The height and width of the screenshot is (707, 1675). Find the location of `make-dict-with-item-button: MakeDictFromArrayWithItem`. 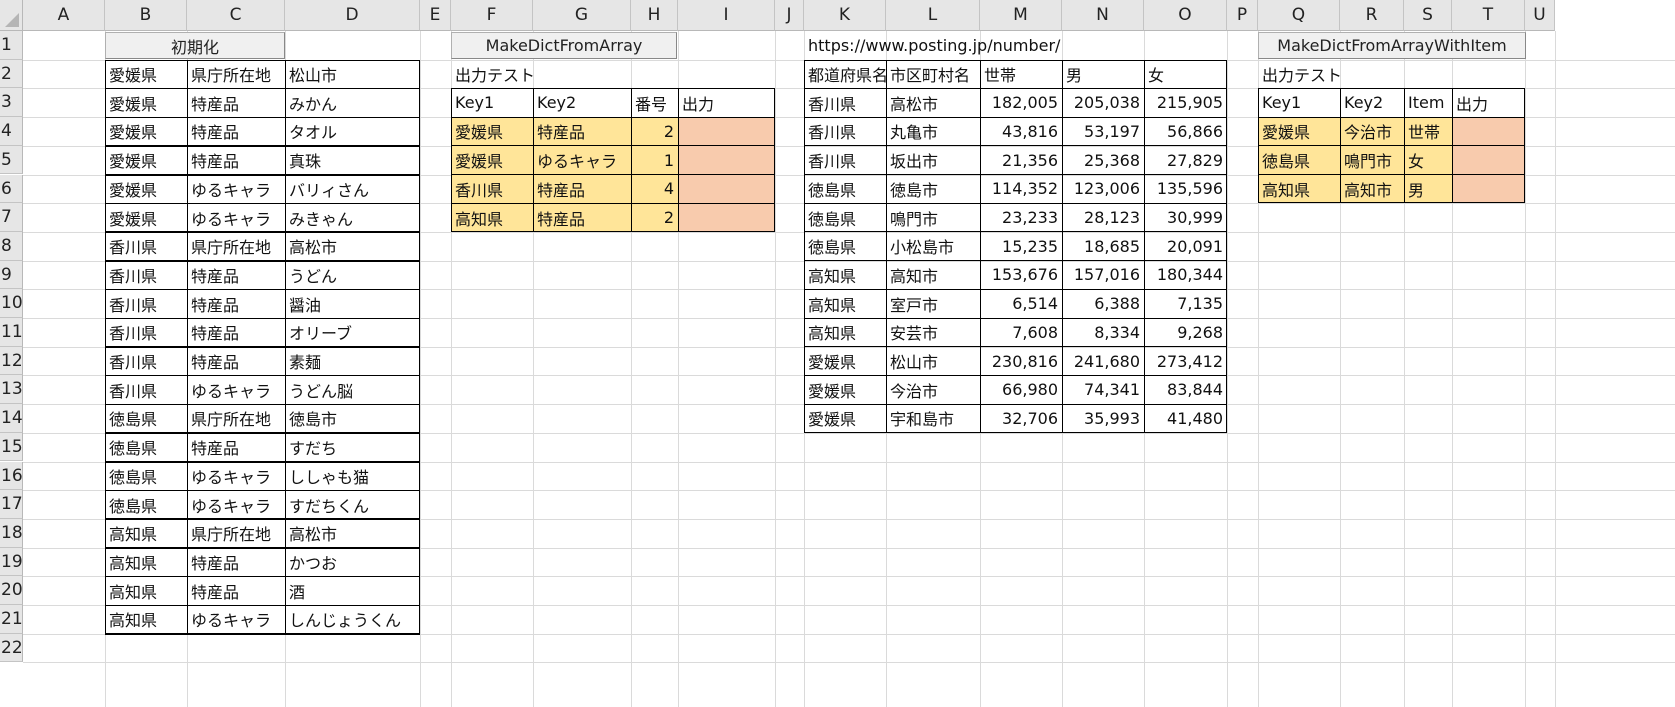

make-dict-with-item-button: MakeDictFromArrayWithItem is located at coordinates (1392, 45).